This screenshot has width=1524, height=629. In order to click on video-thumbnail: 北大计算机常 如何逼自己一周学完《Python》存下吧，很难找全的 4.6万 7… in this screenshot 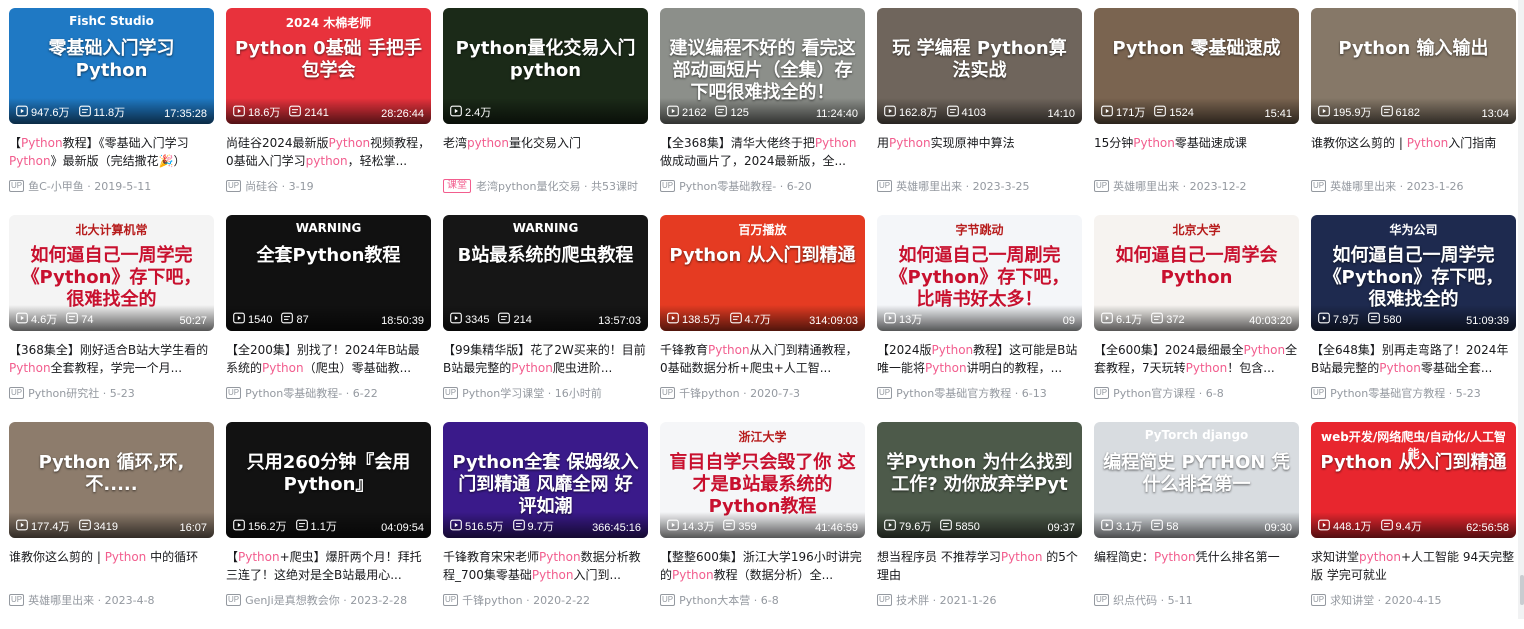, I will do `click(111, 273)`.